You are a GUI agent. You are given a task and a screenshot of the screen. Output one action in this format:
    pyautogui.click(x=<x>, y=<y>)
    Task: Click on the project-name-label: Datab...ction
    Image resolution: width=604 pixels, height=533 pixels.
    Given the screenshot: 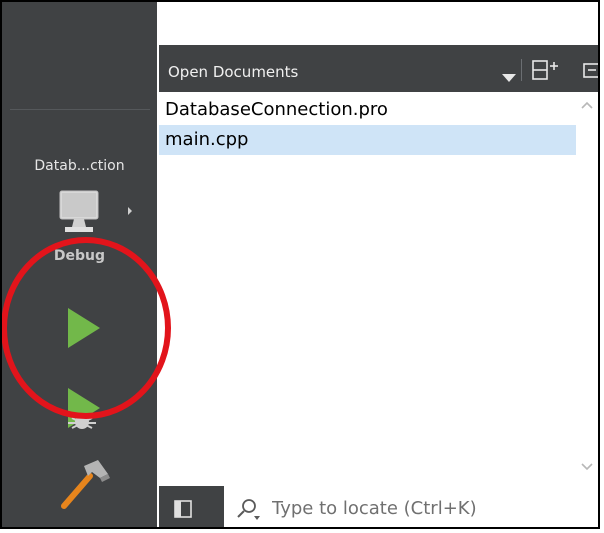 What is the action you would take?
    pyautogui.click(x=79, y=166)
    